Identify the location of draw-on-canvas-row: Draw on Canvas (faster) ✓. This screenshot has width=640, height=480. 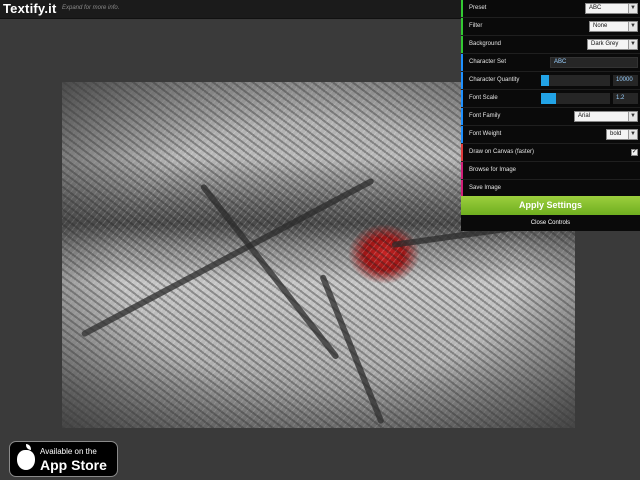
(550, 153).